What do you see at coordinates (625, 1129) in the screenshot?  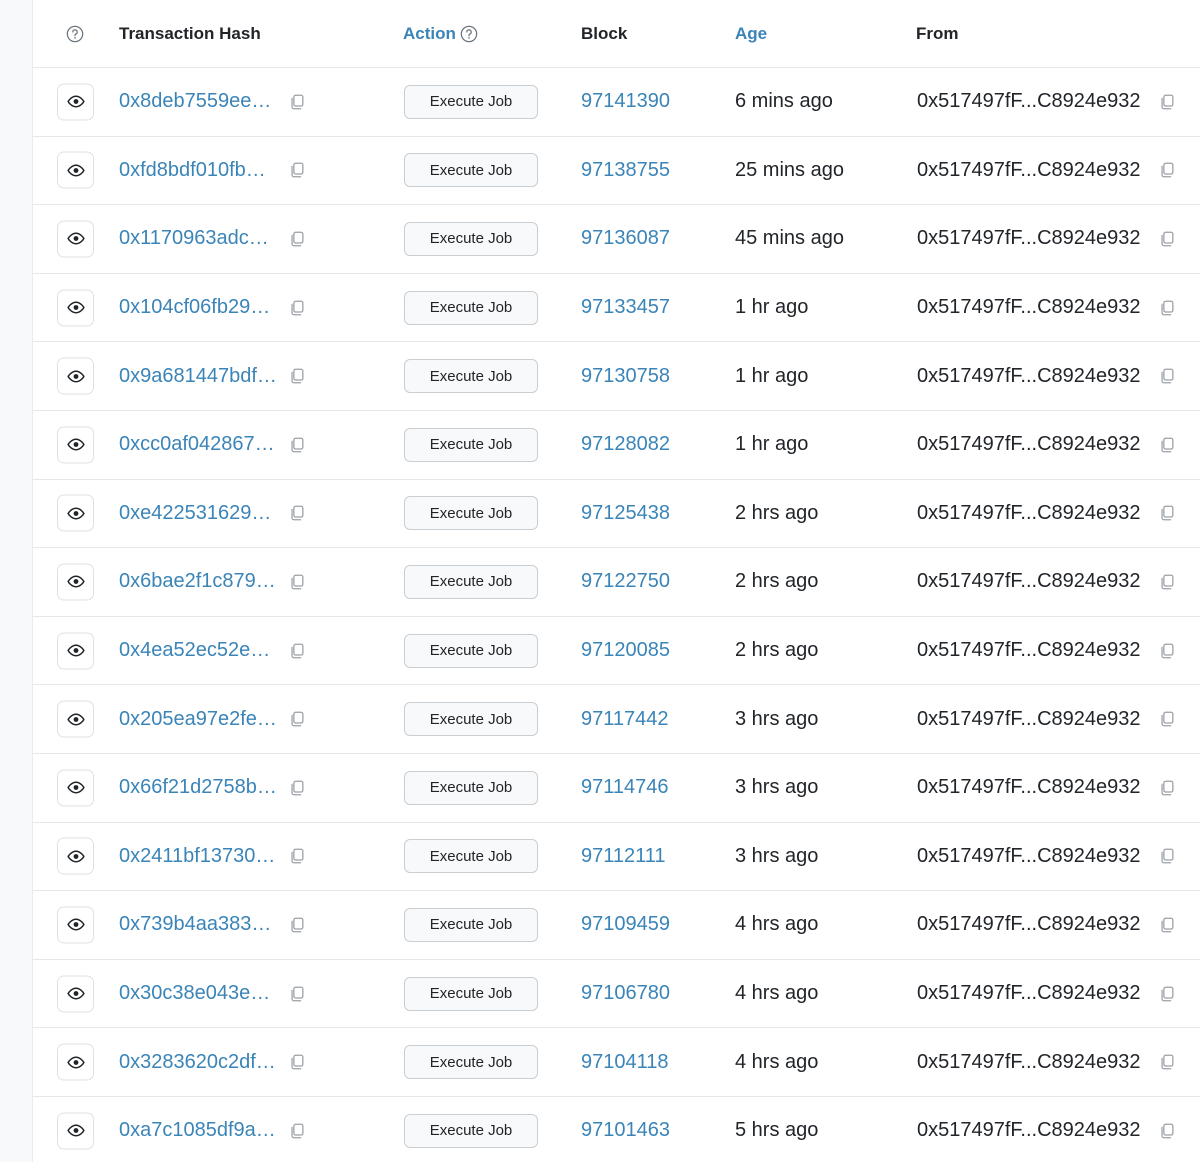 I see `block-link: 97101463` at bounding box center [625, 1129].